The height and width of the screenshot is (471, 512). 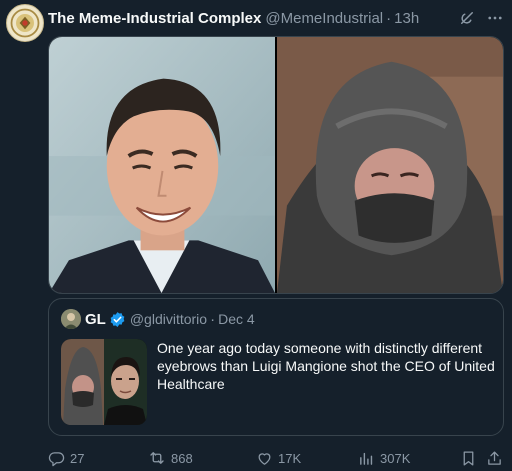 I want to click on reply-button: 27, so click(x=66, y=458).